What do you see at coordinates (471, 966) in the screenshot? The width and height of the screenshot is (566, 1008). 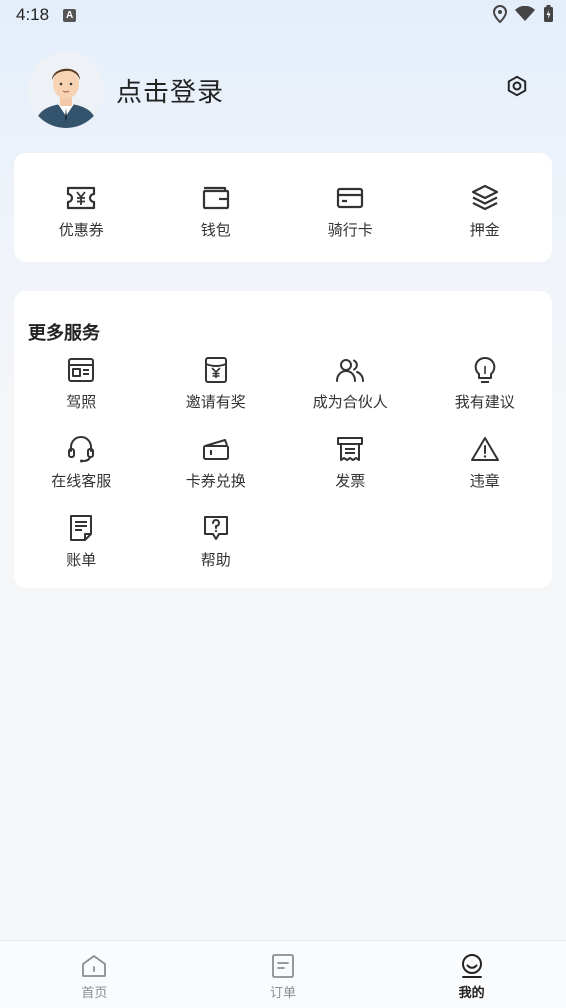 I see `profile-icon` at bounding box center [471, 966].